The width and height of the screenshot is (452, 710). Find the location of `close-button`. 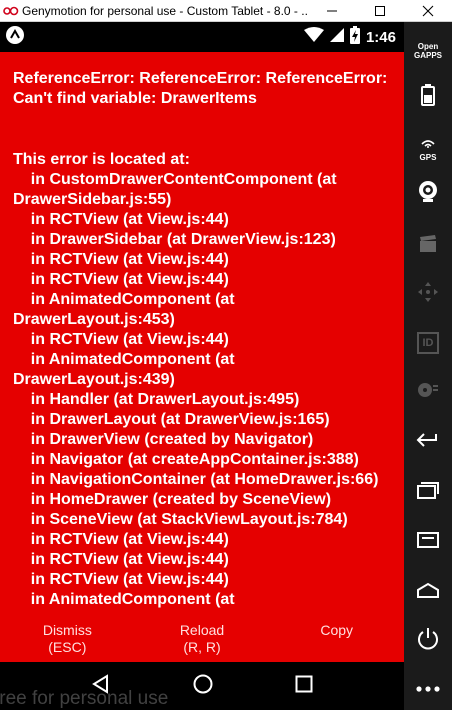

close-button is located at coordinates (428, 11).